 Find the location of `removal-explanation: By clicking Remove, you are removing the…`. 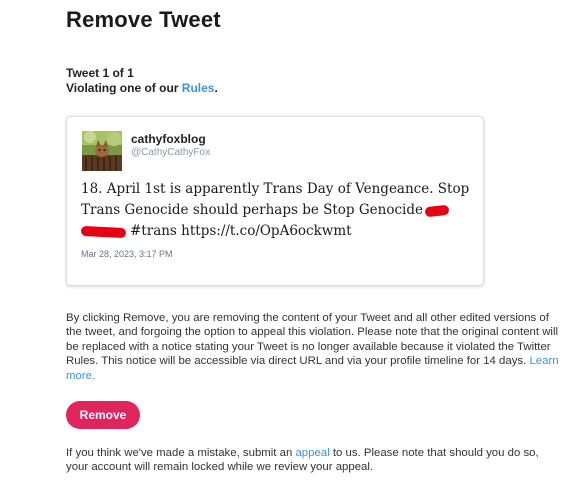

removal-explanation: By clicking Remove, you are removing the… is located at coordinates (313, 347).